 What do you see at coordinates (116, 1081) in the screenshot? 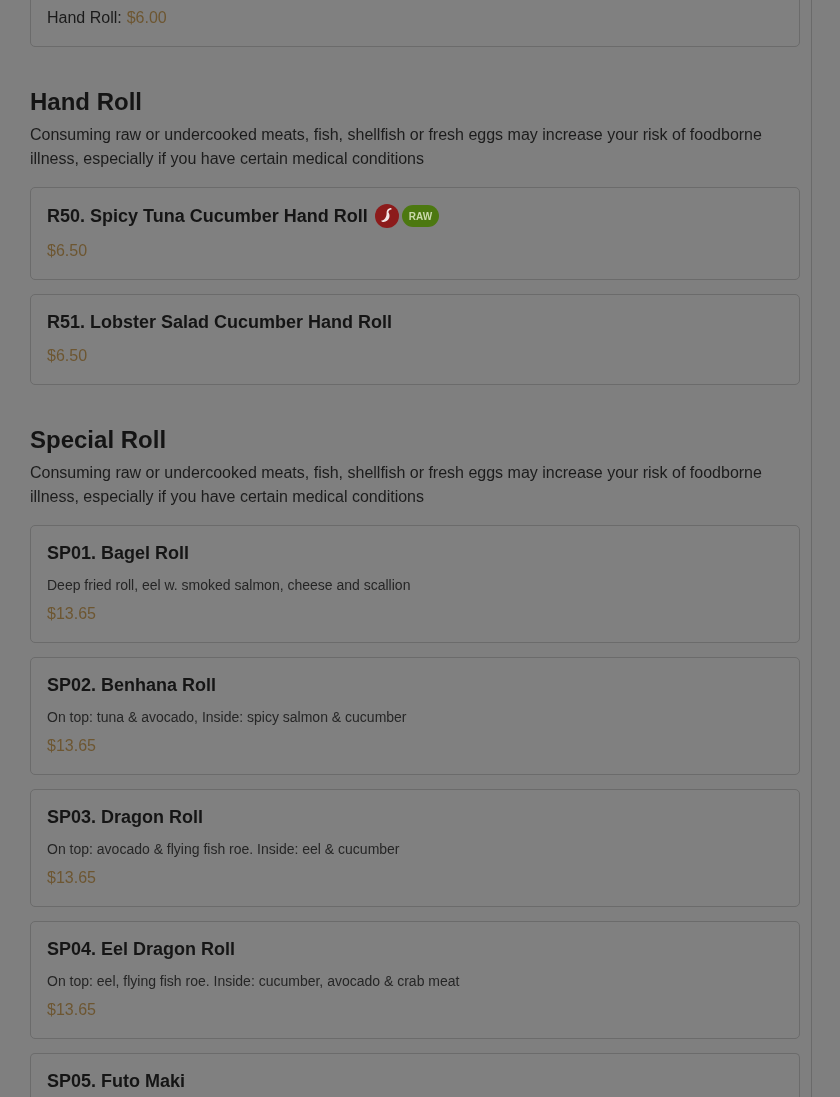
I see `item-name: SP05. Futo Maki` at bounding box center [116, 1081].